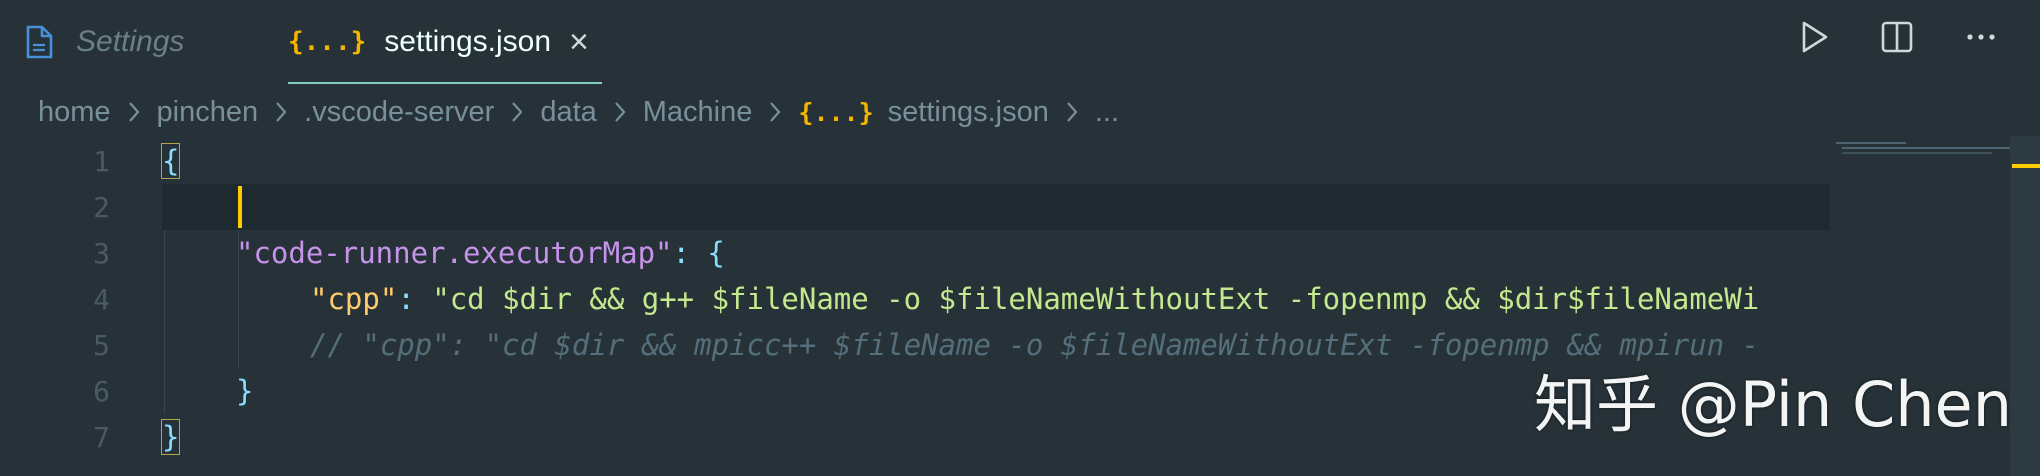 This screenshot has height=476, width=2040. What do you see at coordinates (39, 42) in the screenshot?
I see `file-icon` at bounding box center [39, 42].